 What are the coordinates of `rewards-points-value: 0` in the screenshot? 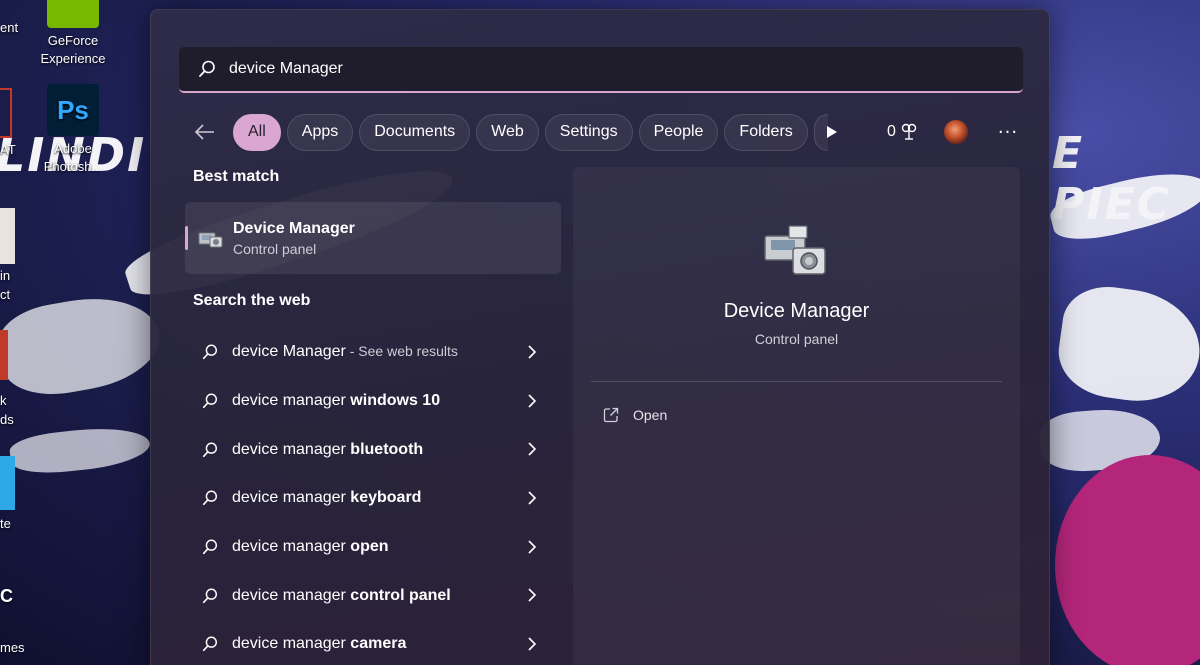 It's located at (891, 131).